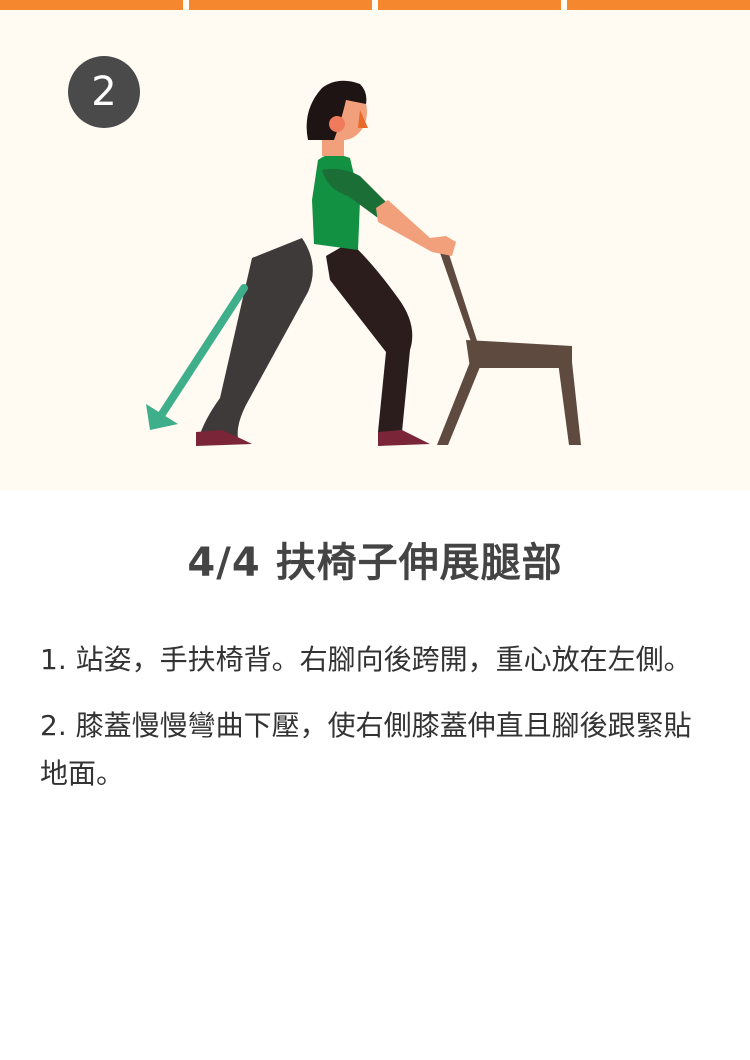 Image resolution: width=750 pixels, height=1060 pixels. I want to click on step-number-badge: 2, so click(104, 92).